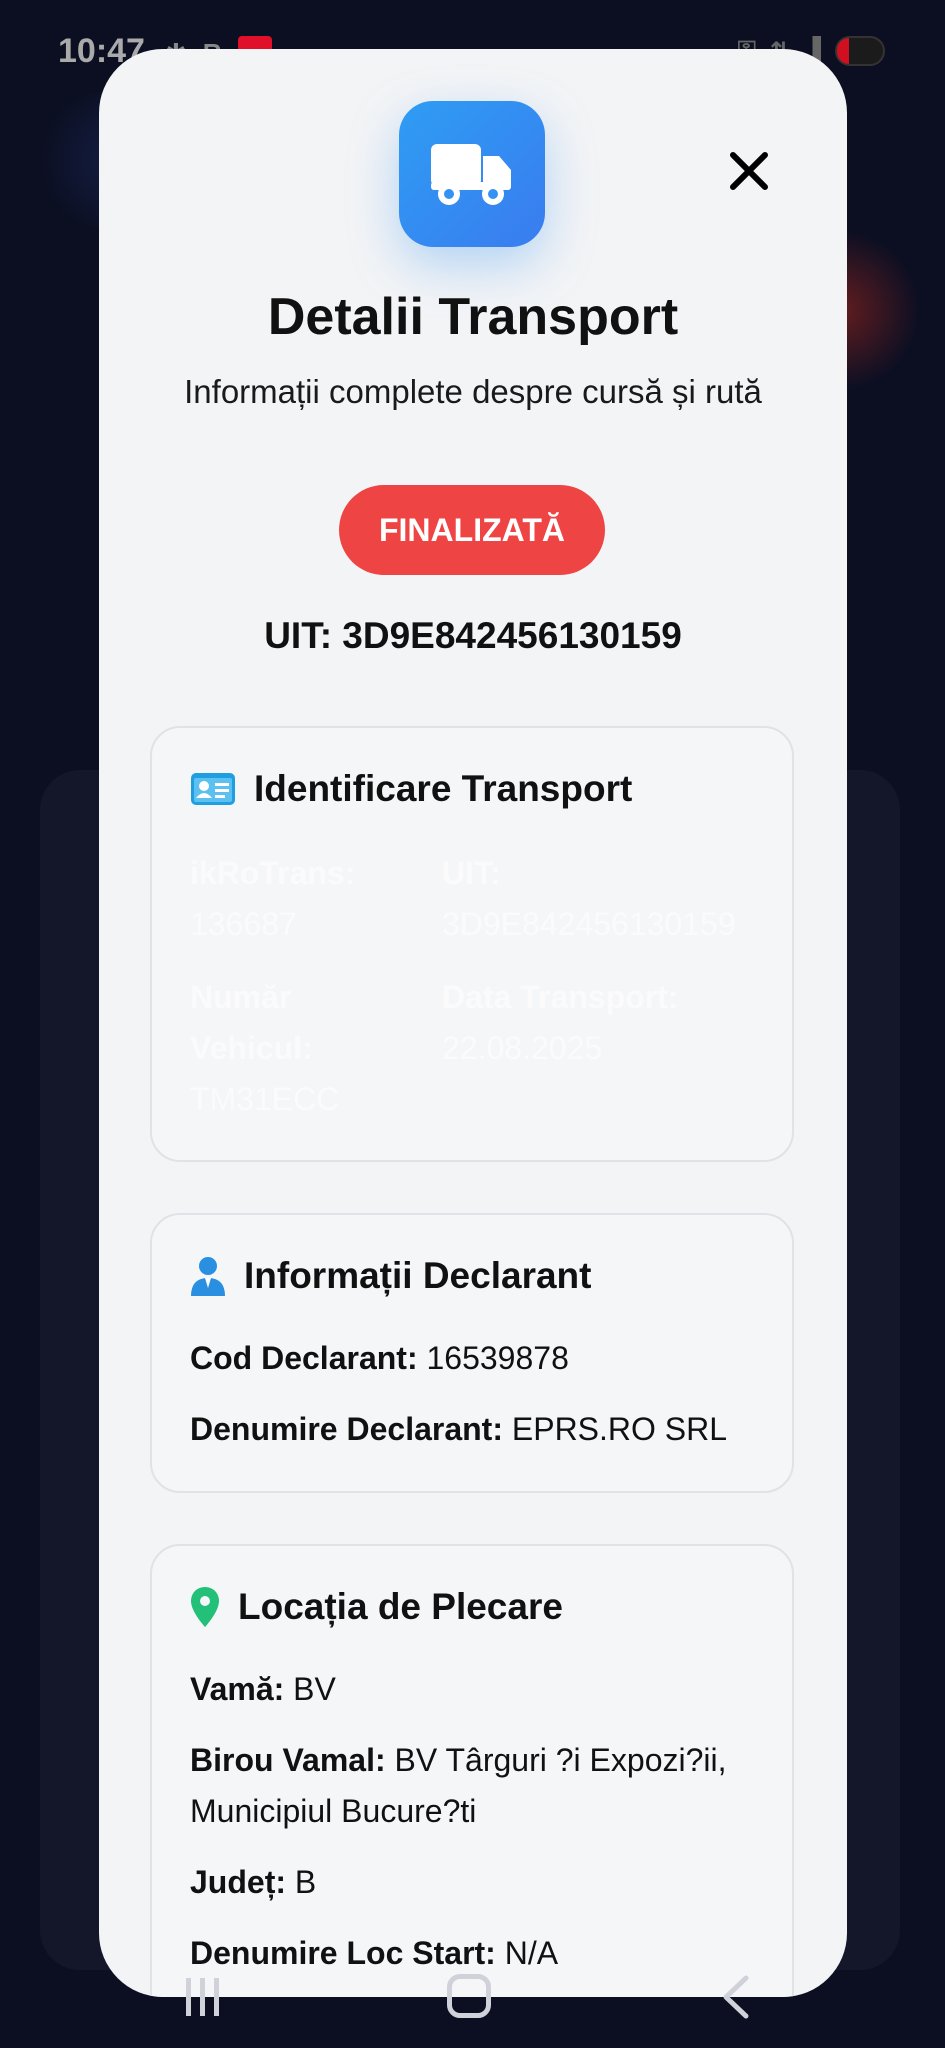  Describe the element at coordinates (560, 1022) in the screenshot. I see `field-transport-date: Data Transport: 22.08.2025` at that location.